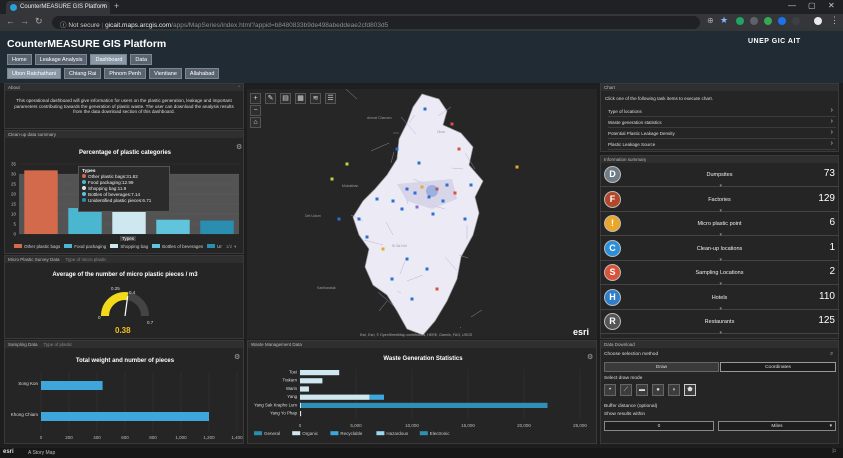  I want to click on gauge-tick: 0.7, so click(150, 322).